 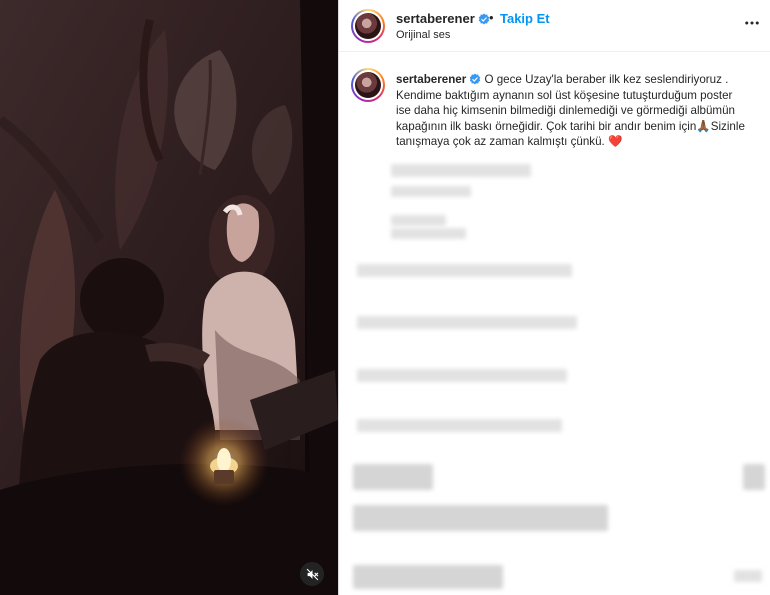 I want to click on mute-button, so click(x=312, y=574).